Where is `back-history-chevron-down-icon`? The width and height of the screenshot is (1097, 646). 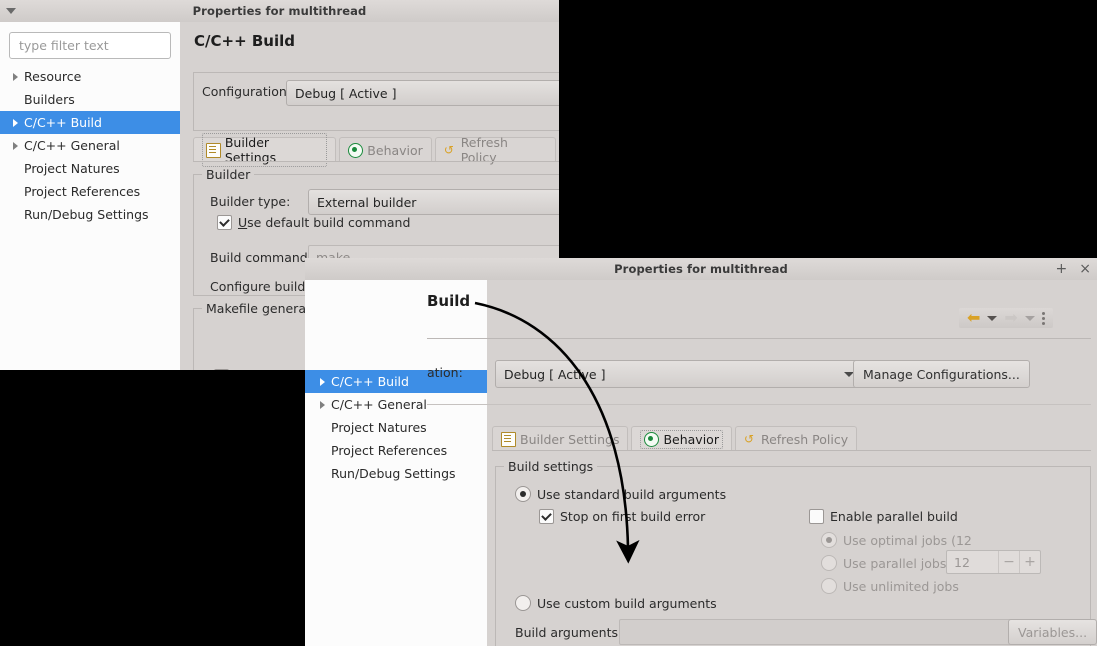 back-history-chevron-down-icon is located at coordinates (992, 318).